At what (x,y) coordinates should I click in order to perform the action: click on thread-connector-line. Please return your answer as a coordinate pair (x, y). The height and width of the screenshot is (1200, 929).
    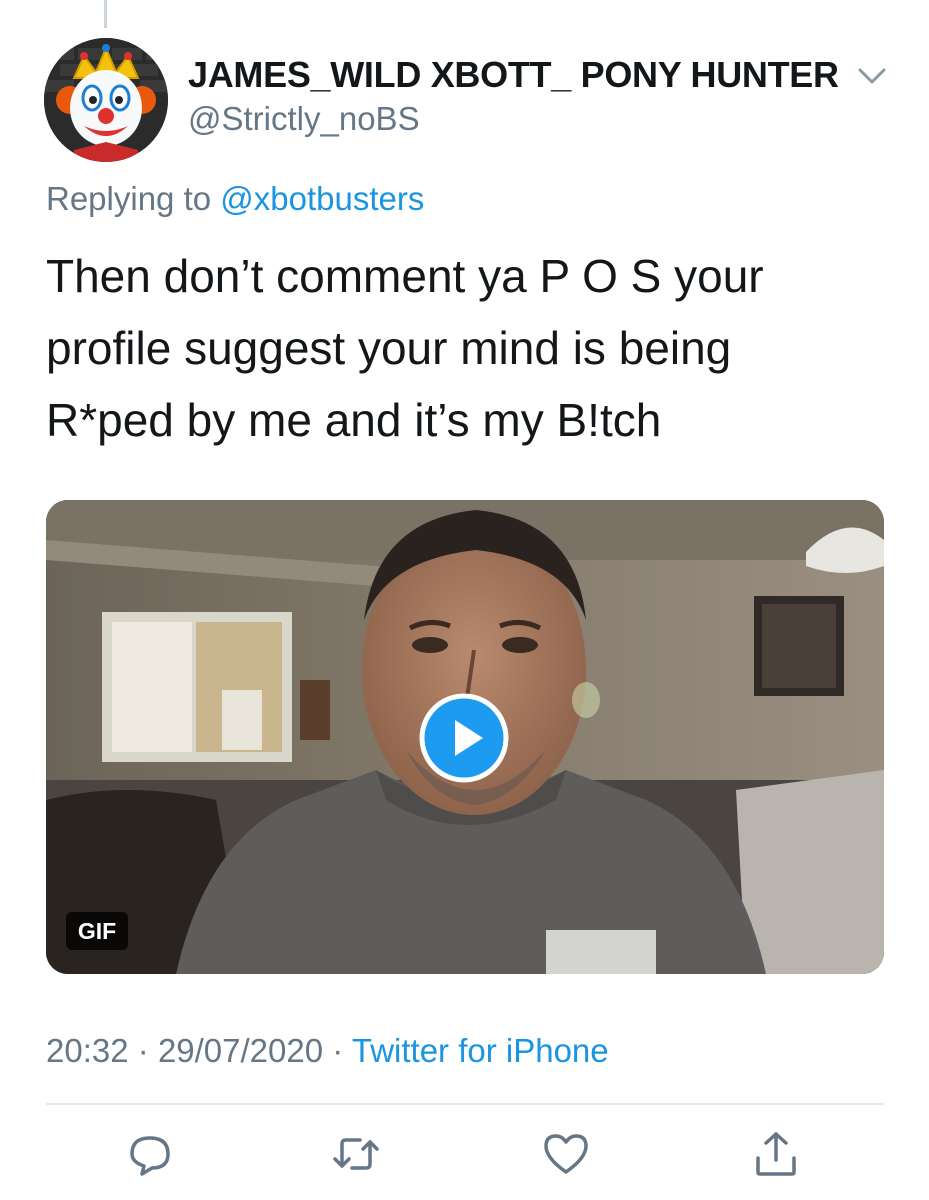
    Looking at the image, I should click on (105, 14).